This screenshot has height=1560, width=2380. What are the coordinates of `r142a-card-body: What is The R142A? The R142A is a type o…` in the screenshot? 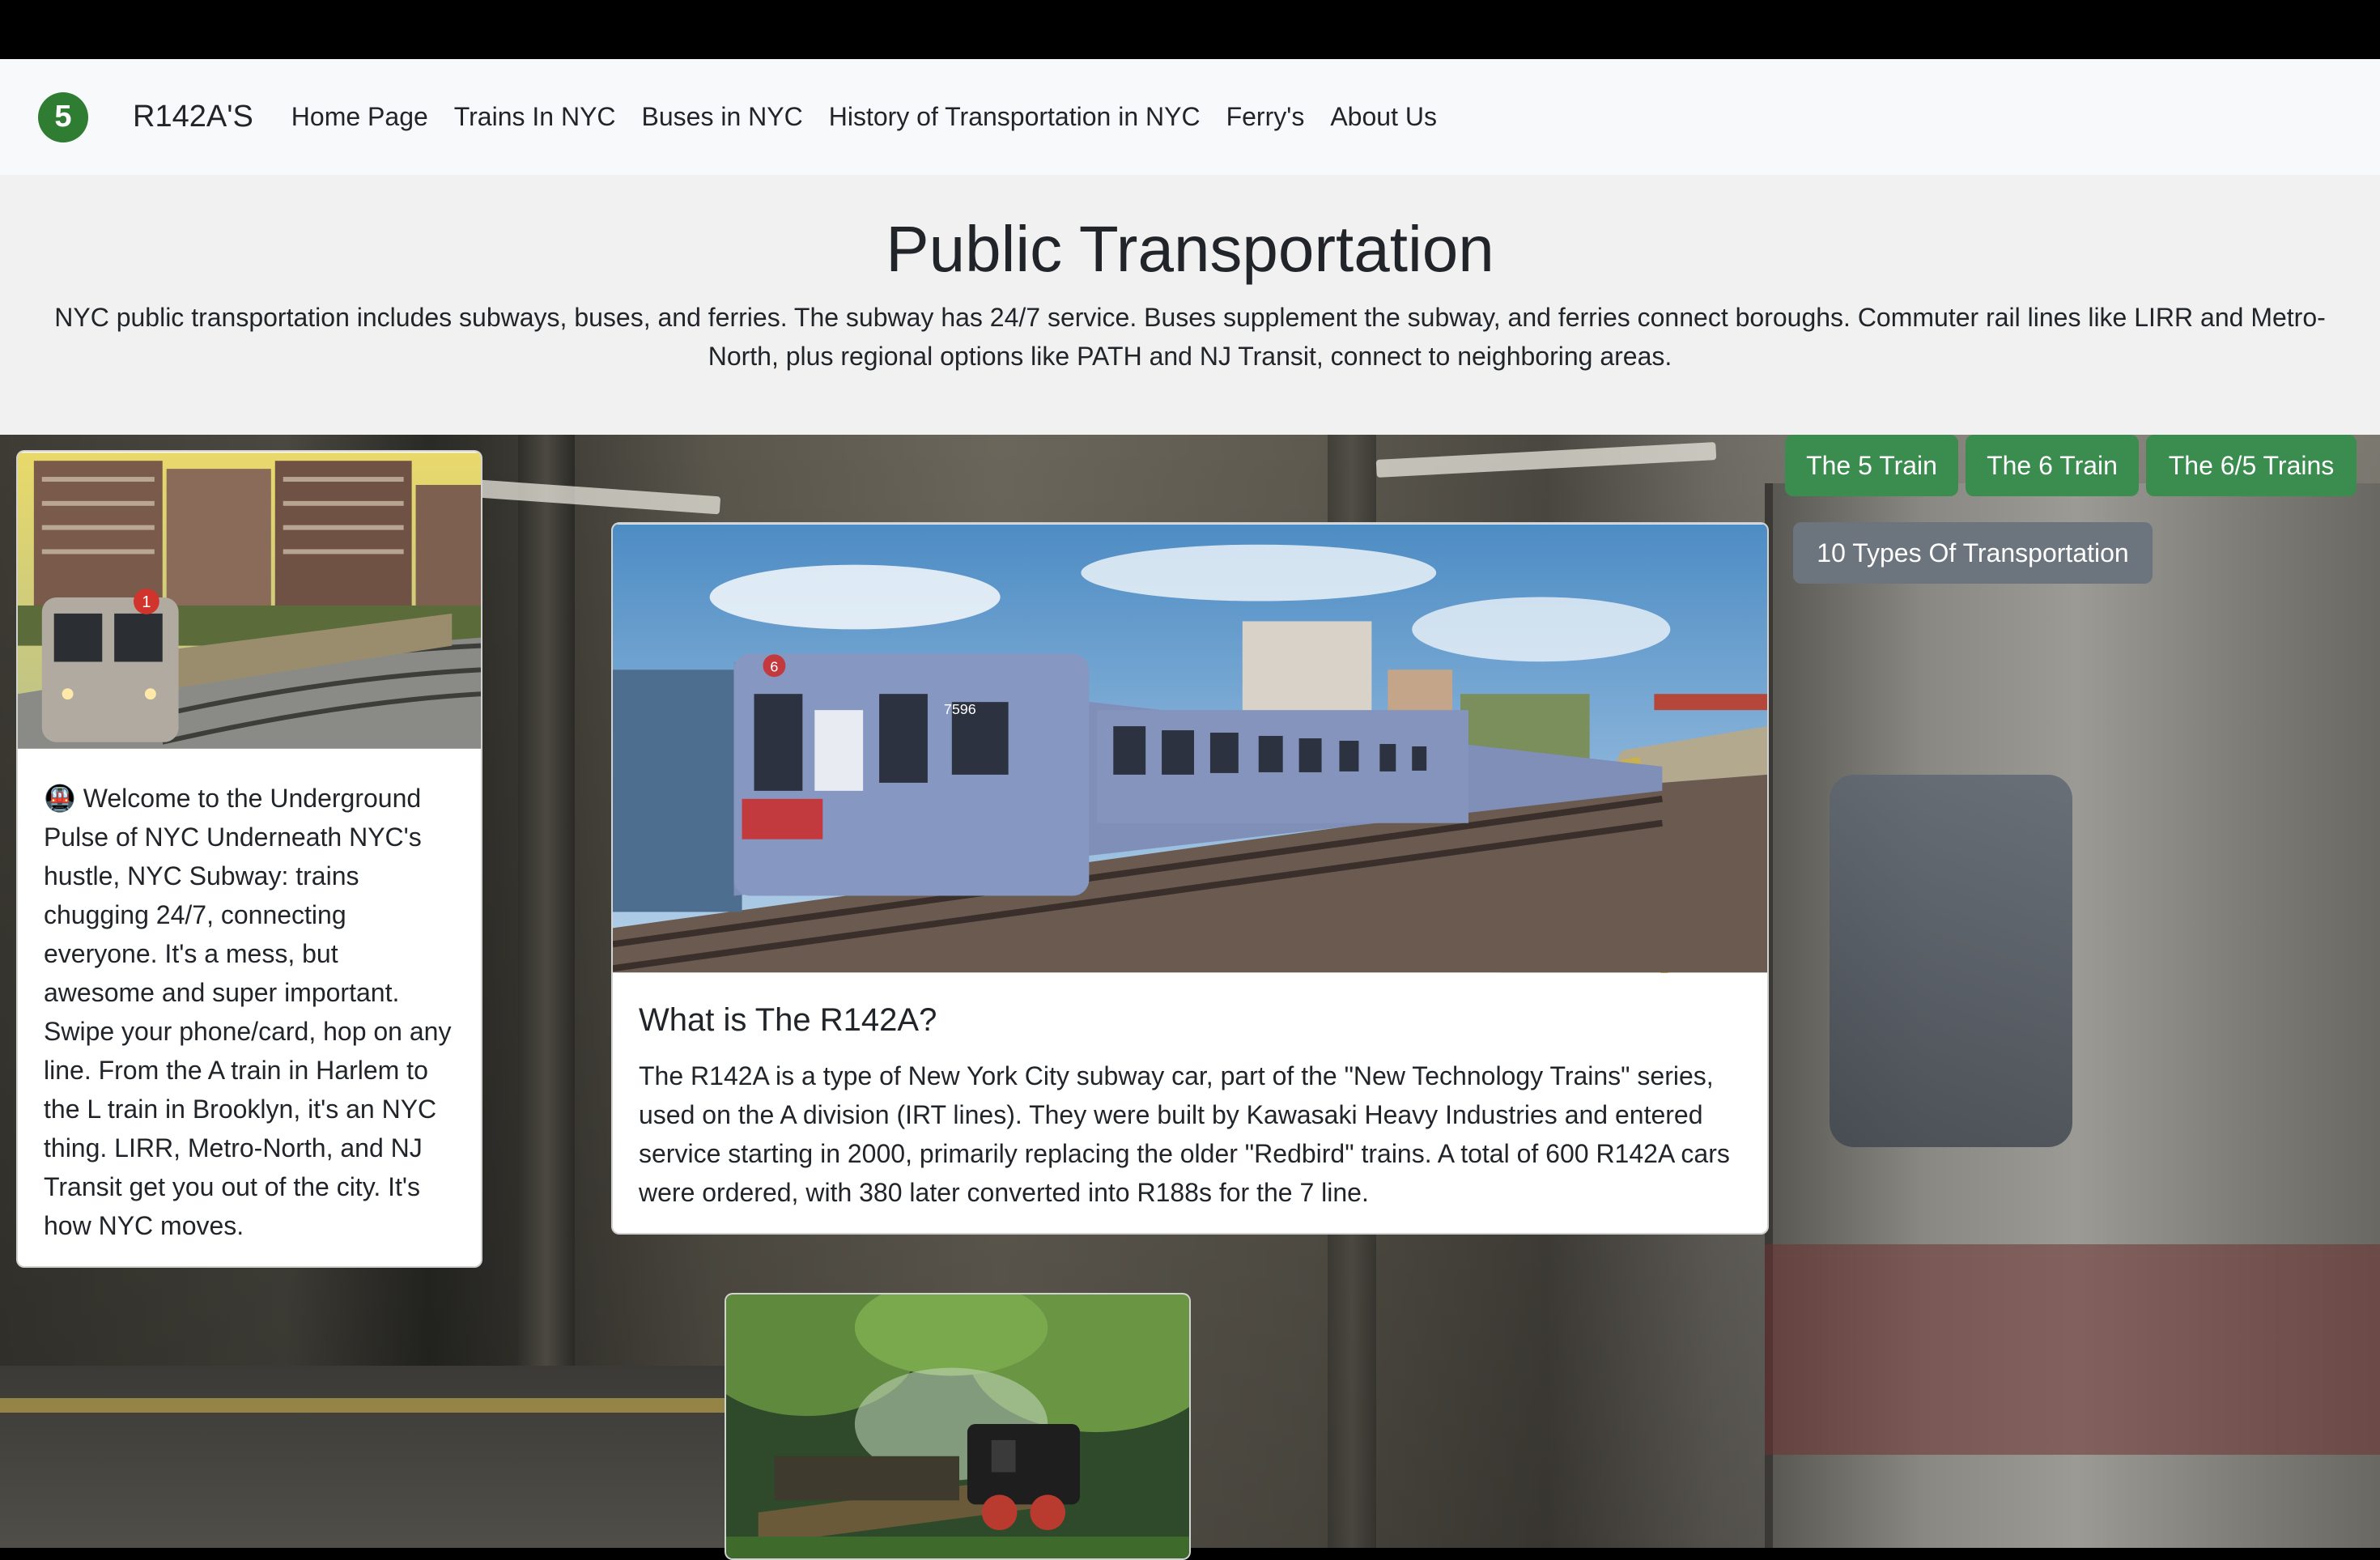 It's located at (1190, 1103).